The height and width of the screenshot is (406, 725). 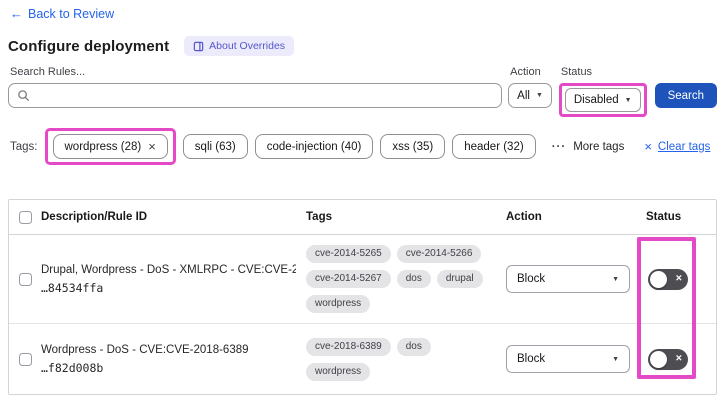 I want to click on rule-id: …84534ffa, so click(x=72, y=287).